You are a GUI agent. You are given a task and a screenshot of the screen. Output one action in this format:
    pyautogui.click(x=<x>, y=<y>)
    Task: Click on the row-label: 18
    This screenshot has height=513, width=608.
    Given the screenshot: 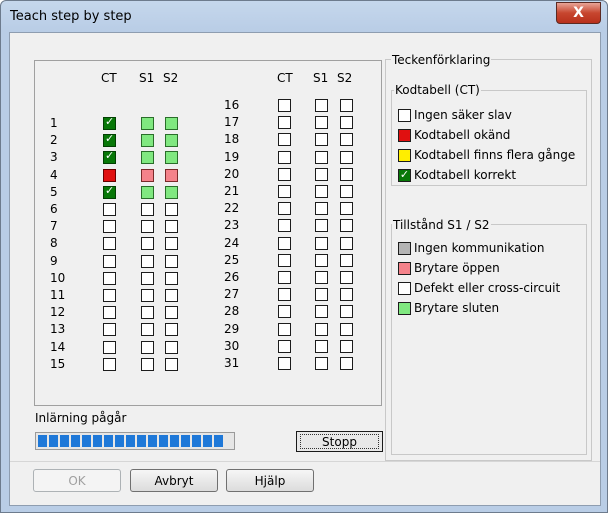 What is the action you would take?
    pyautogui.click(x=232, y=139)
    